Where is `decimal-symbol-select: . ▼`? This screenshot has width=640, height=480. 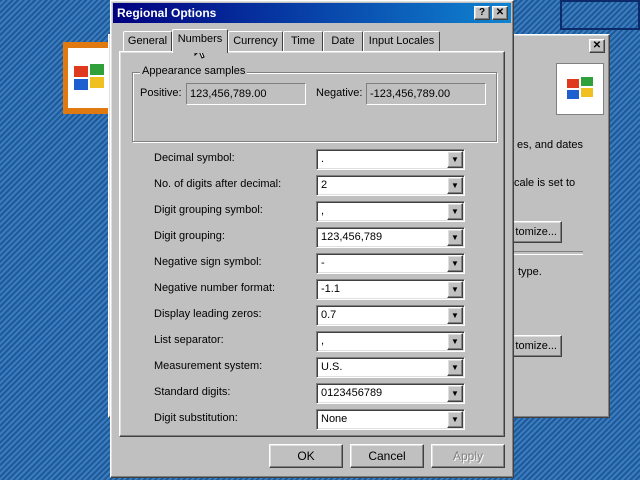 decimal-symbol-select: . ▼ is located at coordinates (390, 159).